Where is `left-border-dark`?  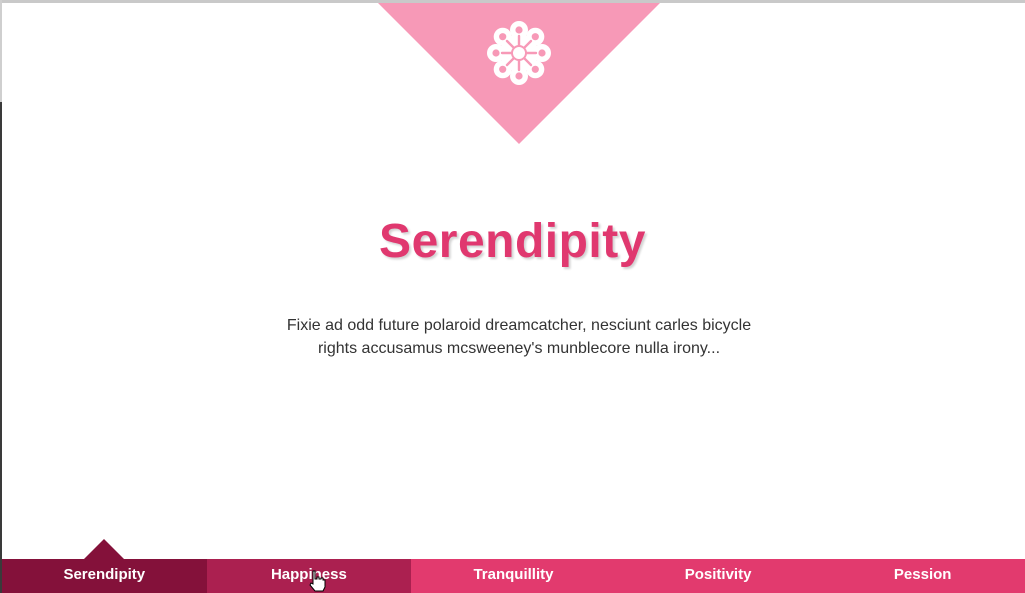 left-border-dark is located at coordinates (1, 347).